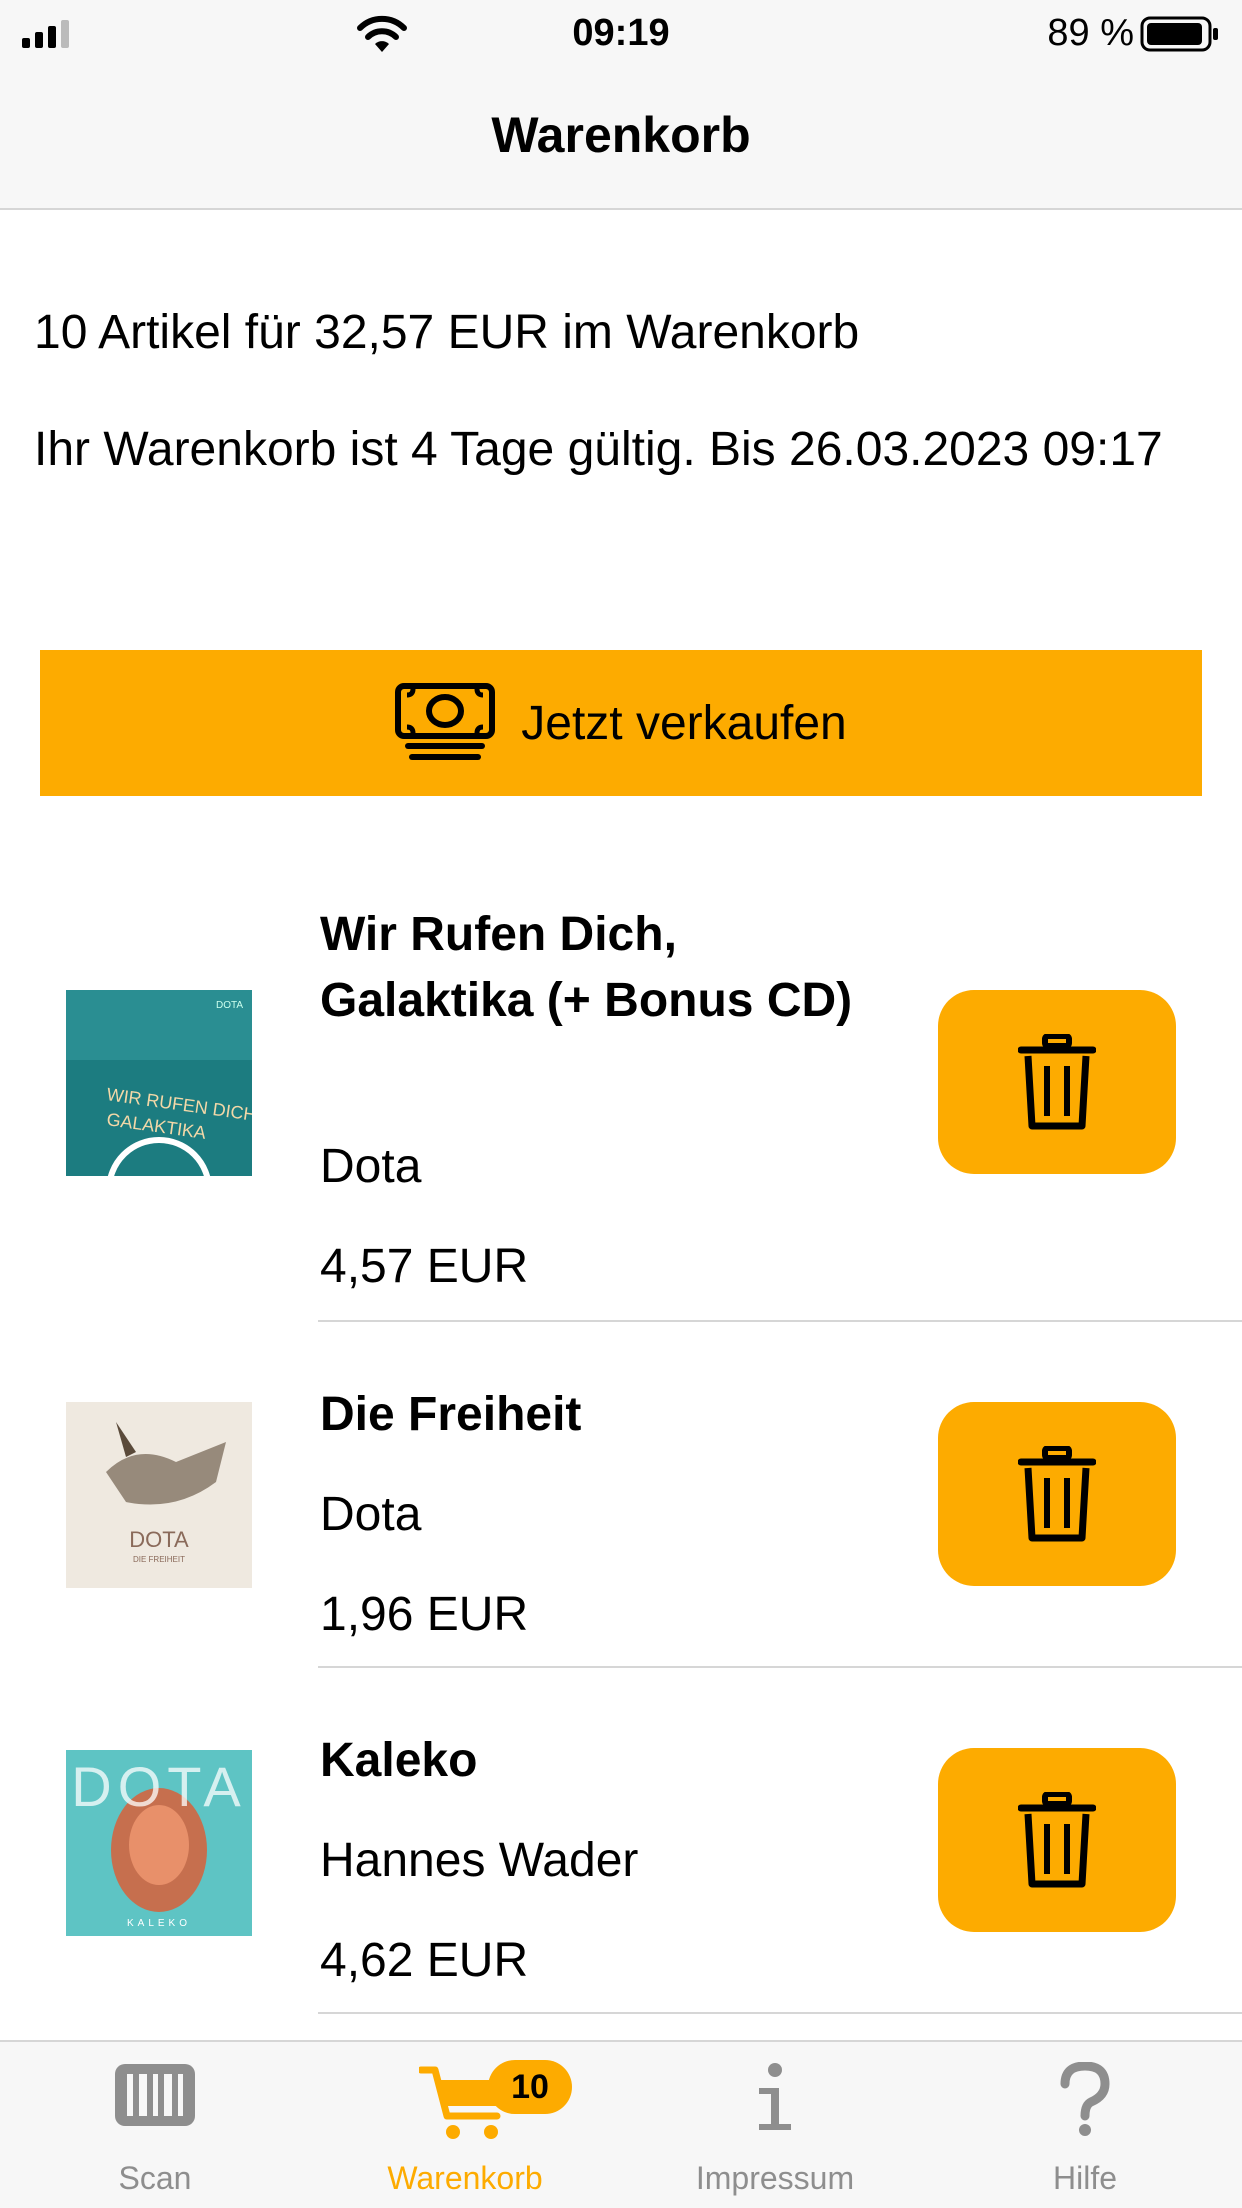  What do you see at coordinates (530, 2087) in the screenshot?
I see `cart-badge: 10` at bounding box center [530, 2087].